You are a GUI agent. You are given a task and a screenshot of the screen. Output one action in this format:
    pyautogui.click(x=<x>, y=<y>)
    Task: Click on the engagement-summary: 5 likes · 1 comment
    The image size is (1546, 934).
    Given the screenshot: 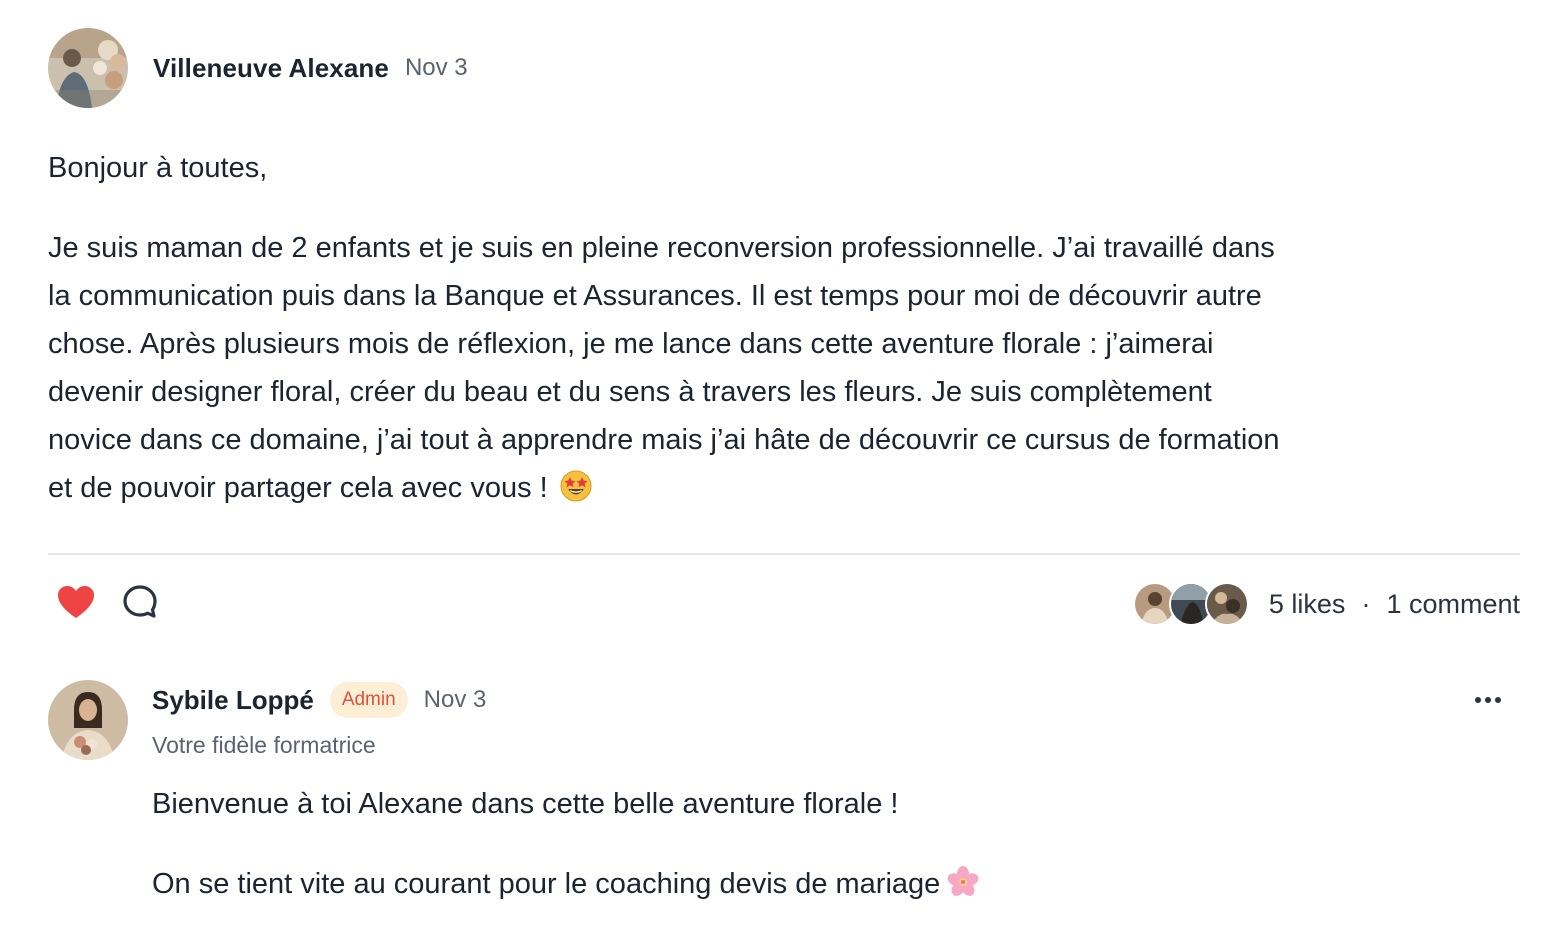 What is the action you would take?
    pyautogui.click(x=1326, y=604)
    